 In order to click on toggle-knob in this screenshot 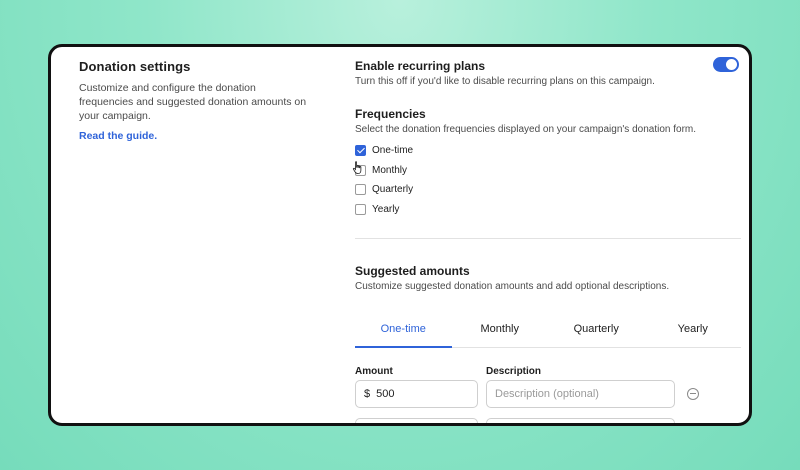, I will do `click(731, 64)`.